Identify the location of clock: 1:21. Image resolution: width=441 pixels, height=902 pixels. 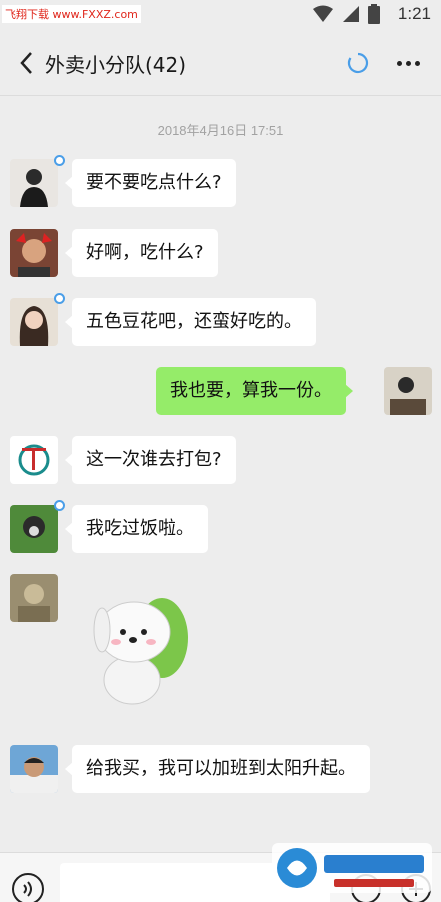
(414, 13).